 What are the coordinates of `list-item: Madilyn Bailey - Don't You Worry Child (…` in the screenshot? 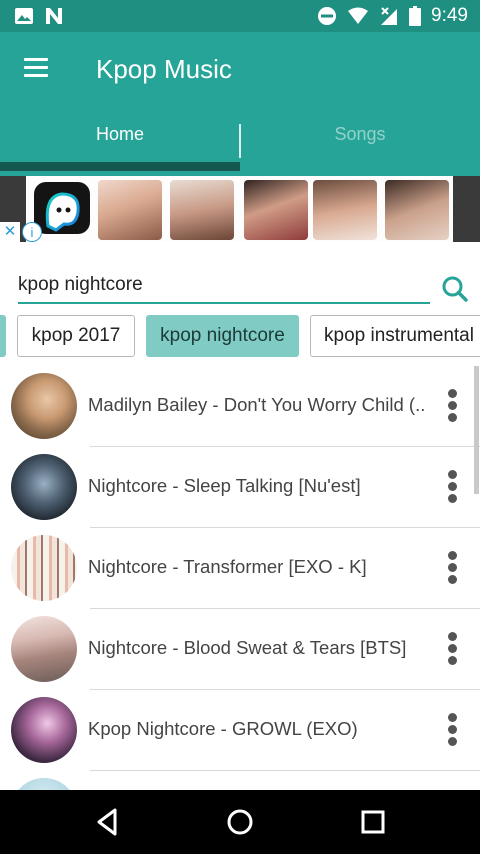 It's located at (240, 406).